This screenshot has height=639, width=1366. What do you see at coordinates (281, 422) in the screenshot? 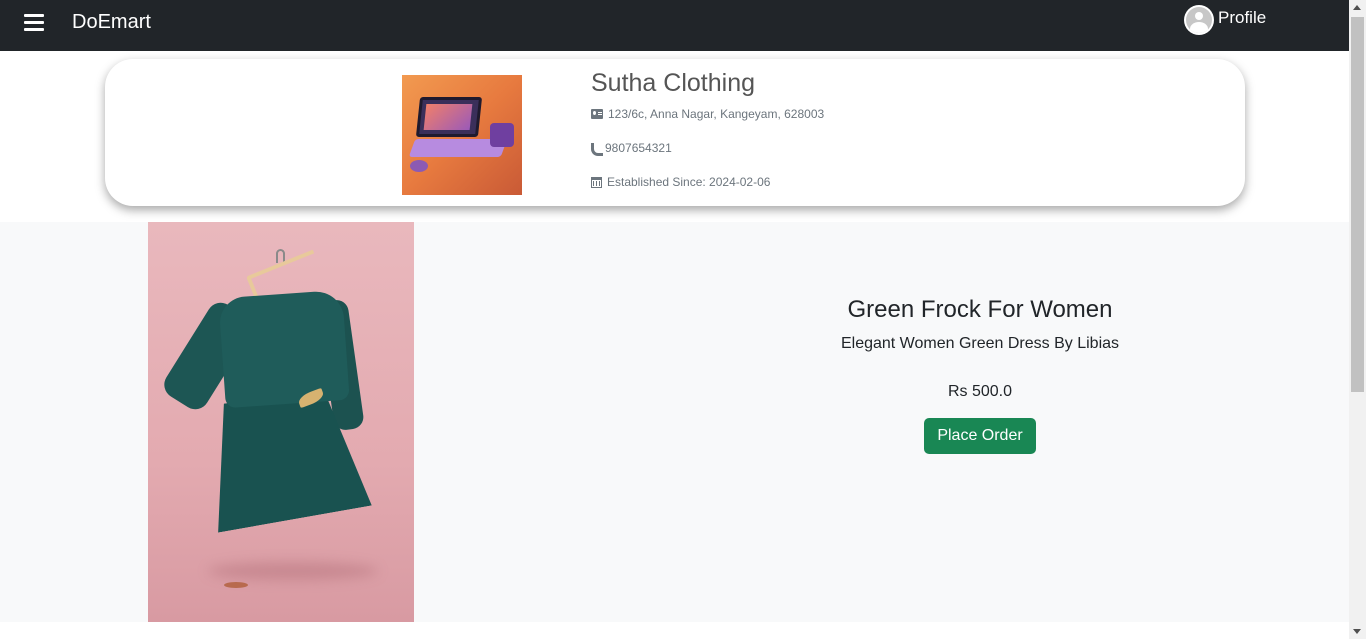
I see `product-image` at bounding box center [281, 422].